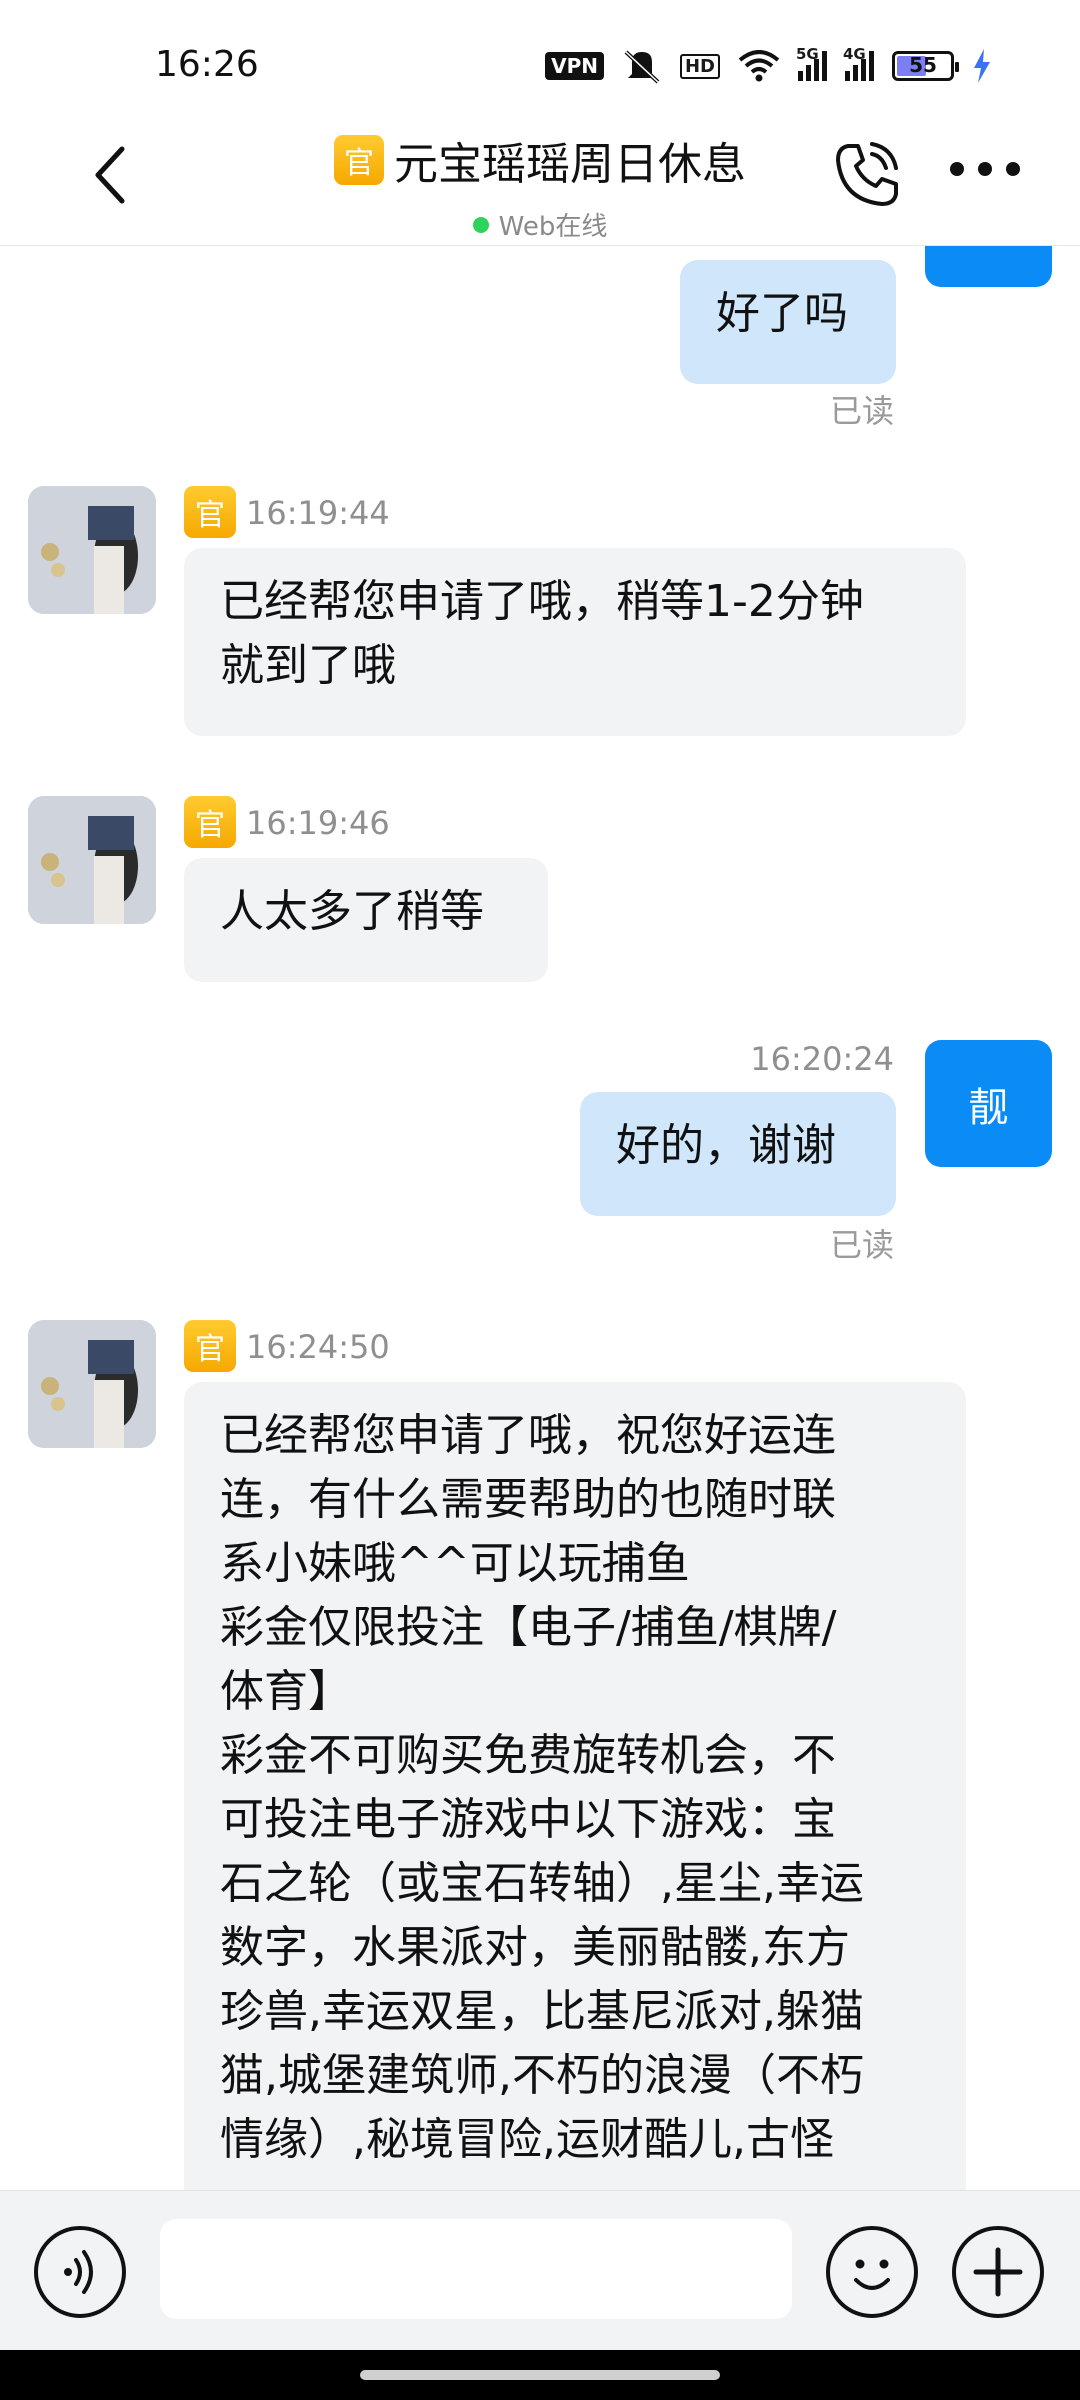 Image resolution: width=1080 pixels, height=2400 pixels. I want to click on battery-icon: 55, so click(925, 66).